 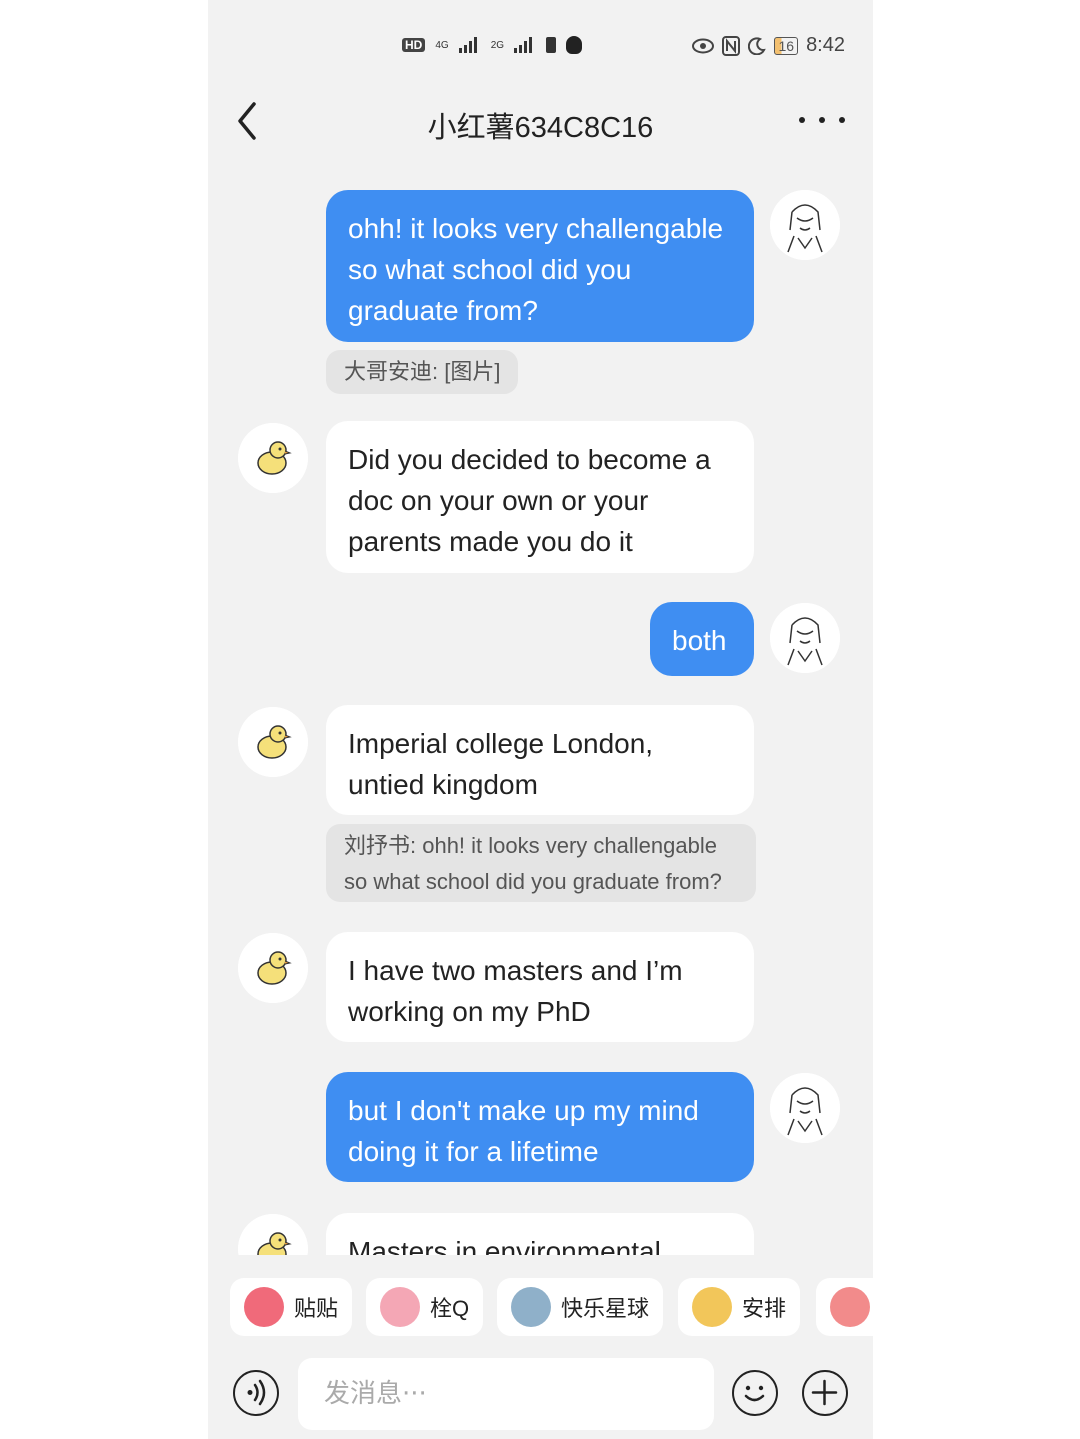 I want to click on quick-reply-chip: 快乐星球, so click(x=580, y=1307).